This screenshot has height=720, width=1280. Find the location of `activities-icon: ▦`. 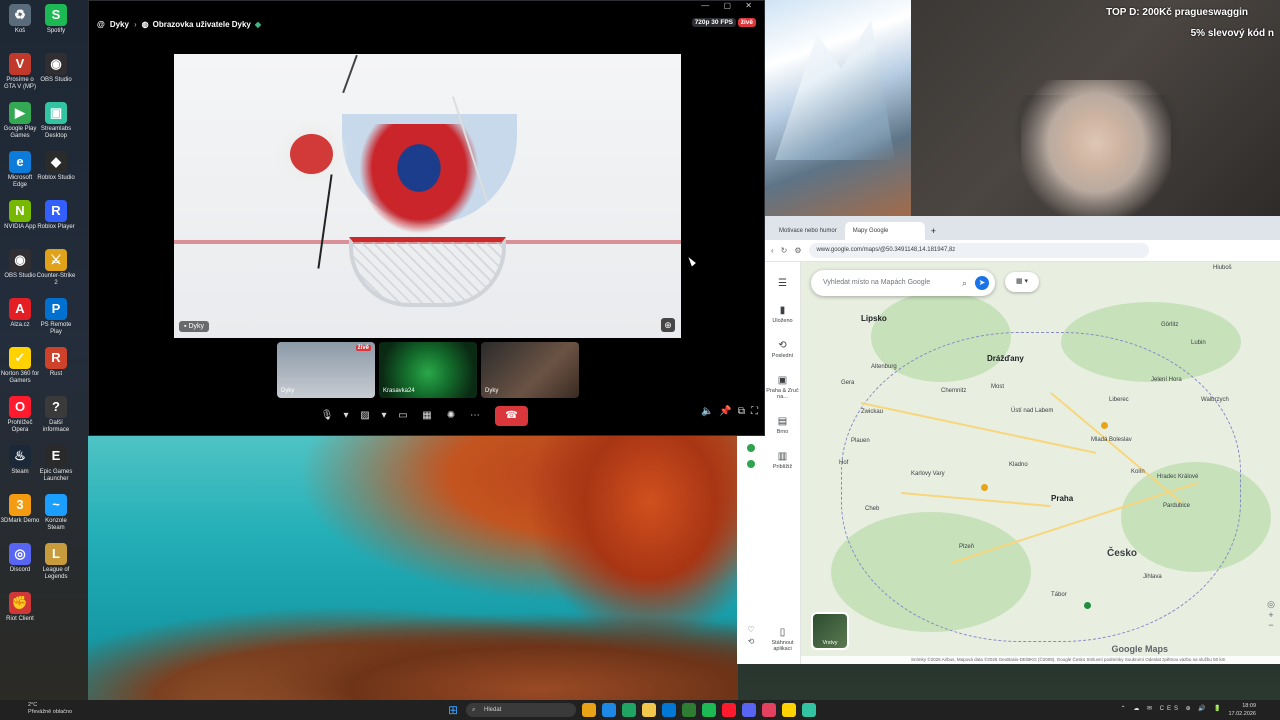

activities-icon: ▦ is located at coordinates (427, 416).